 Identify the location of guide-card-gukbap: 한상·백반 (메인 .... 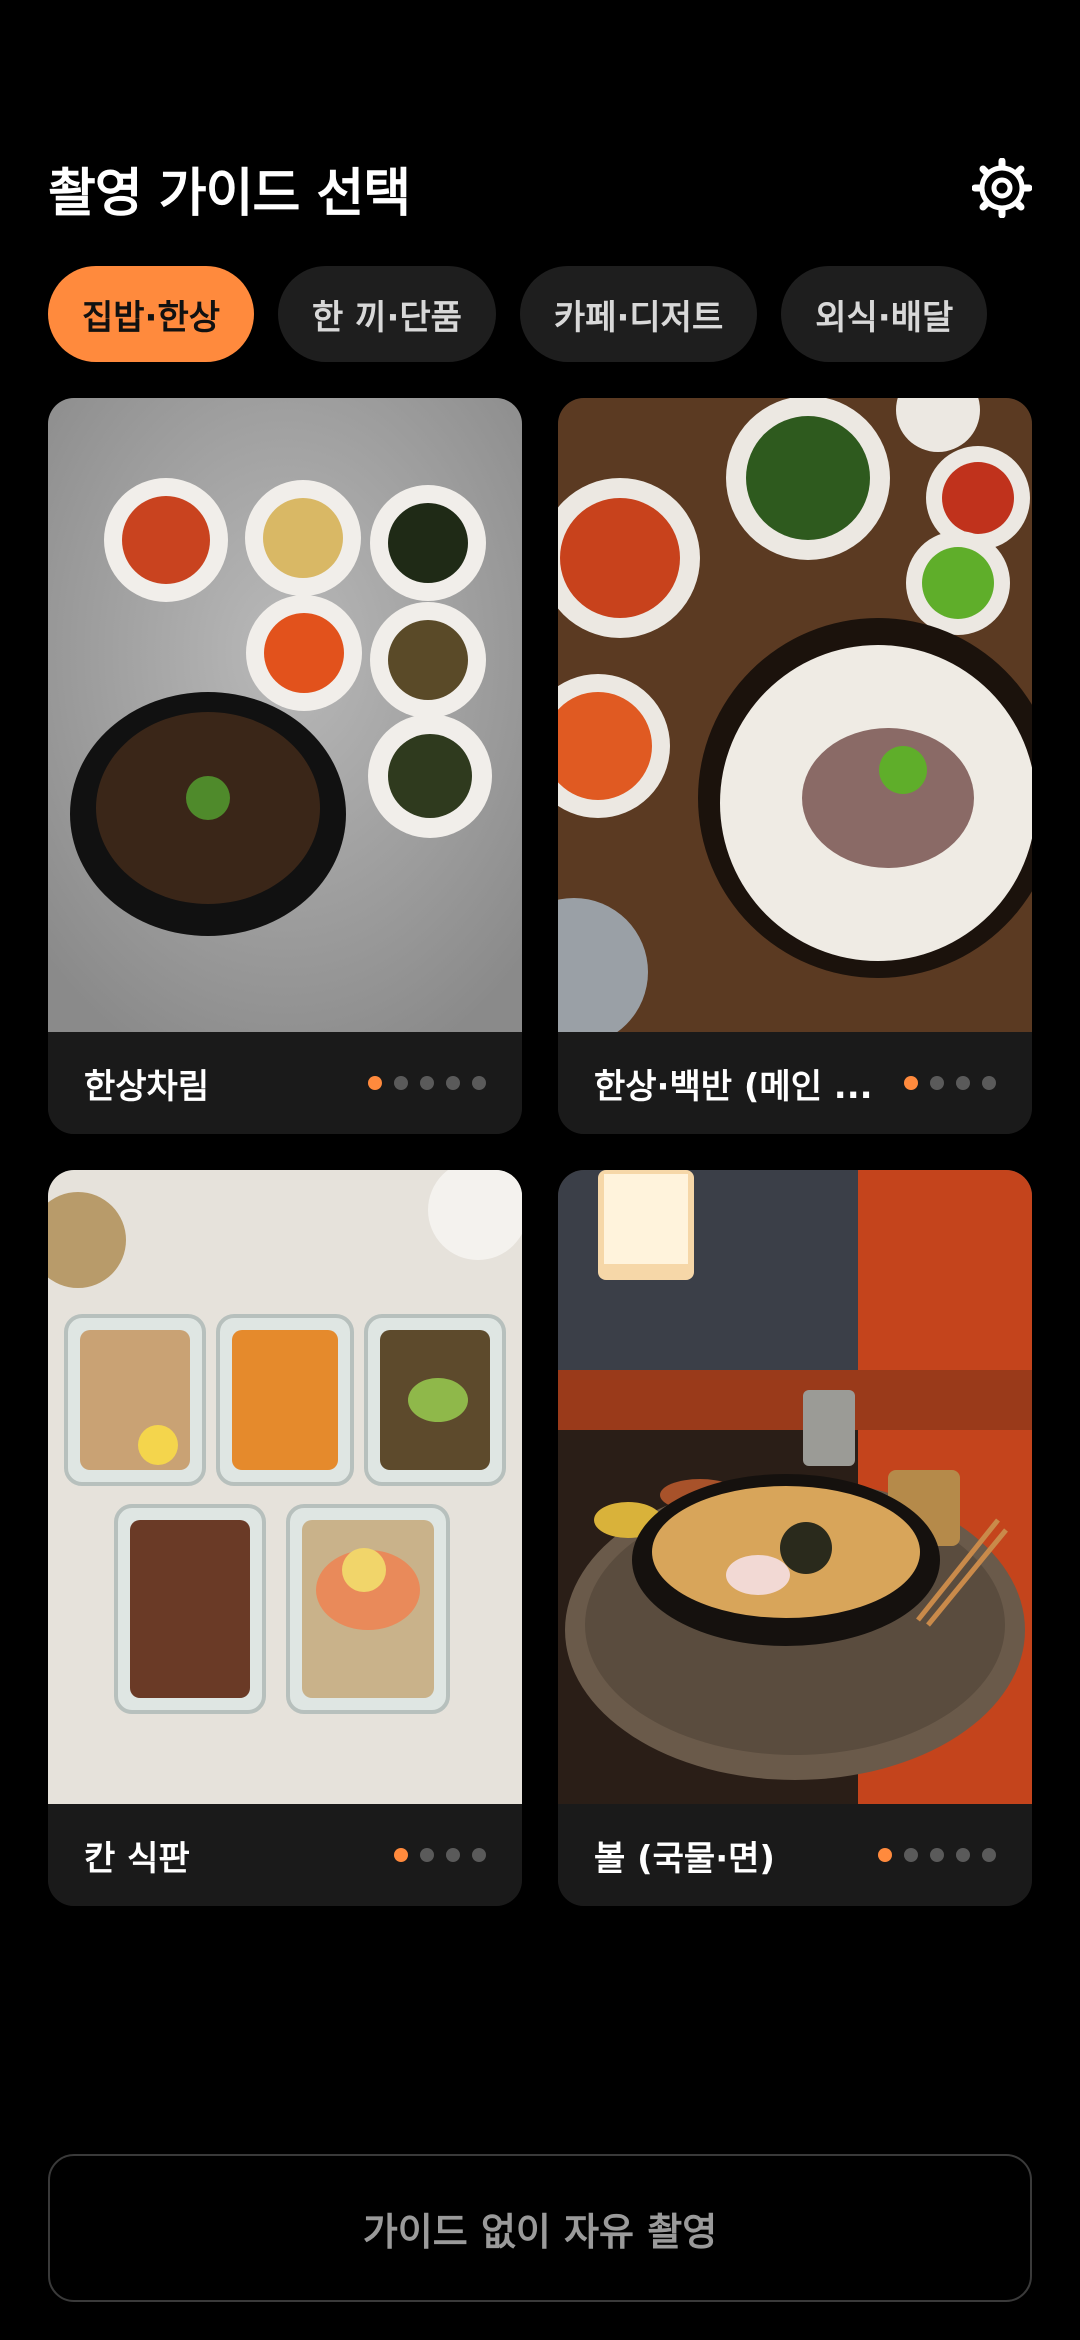
(795, 766).